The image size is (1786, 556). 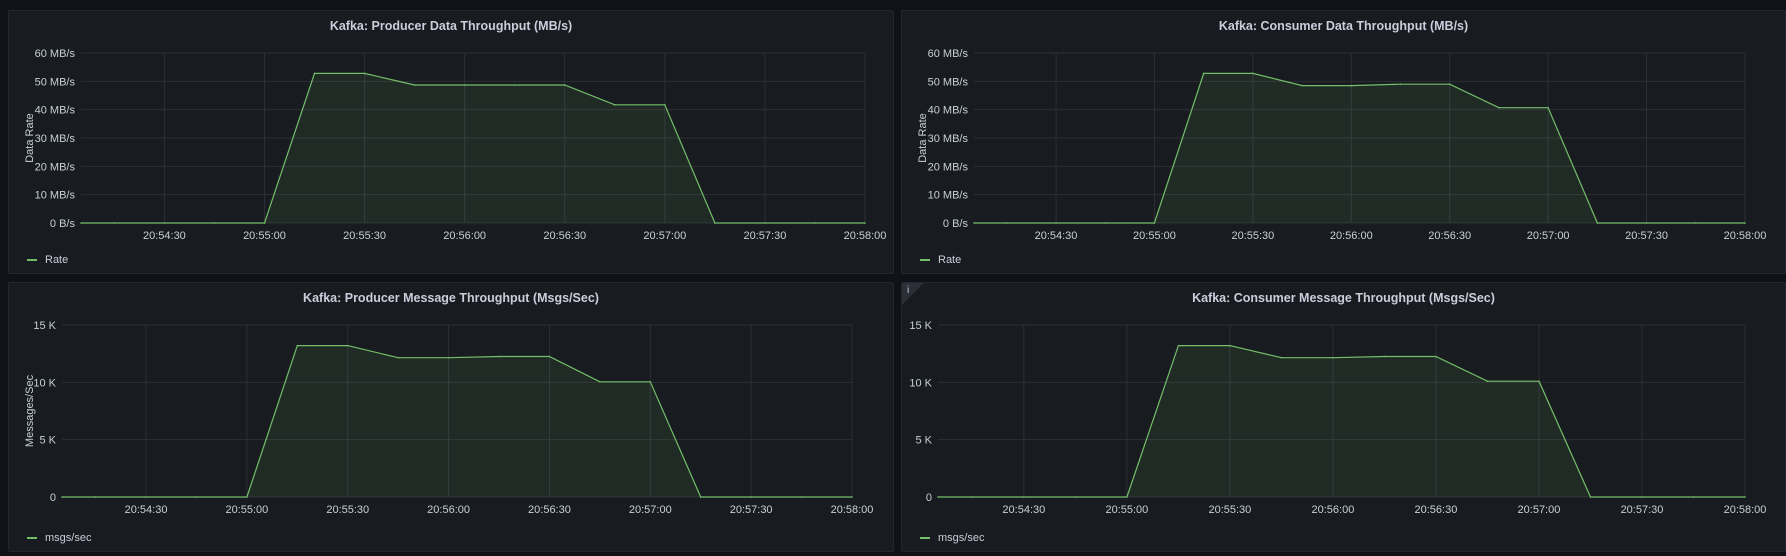 I want to click on y-tick-label: 5 K, so click(x=923, y=441).